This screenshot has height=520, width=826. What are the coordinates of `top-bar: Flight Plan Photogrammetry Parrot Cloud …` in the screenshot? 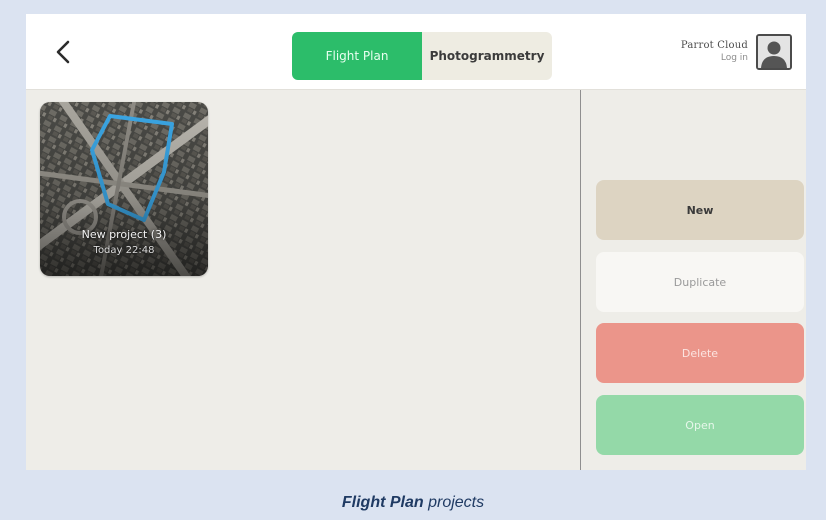 It's located at (416, 52).